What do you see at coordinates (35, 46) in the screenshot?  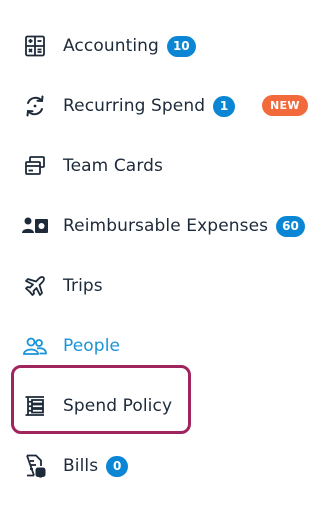 I see `calculator-icon` at bounding box center [35, 46].